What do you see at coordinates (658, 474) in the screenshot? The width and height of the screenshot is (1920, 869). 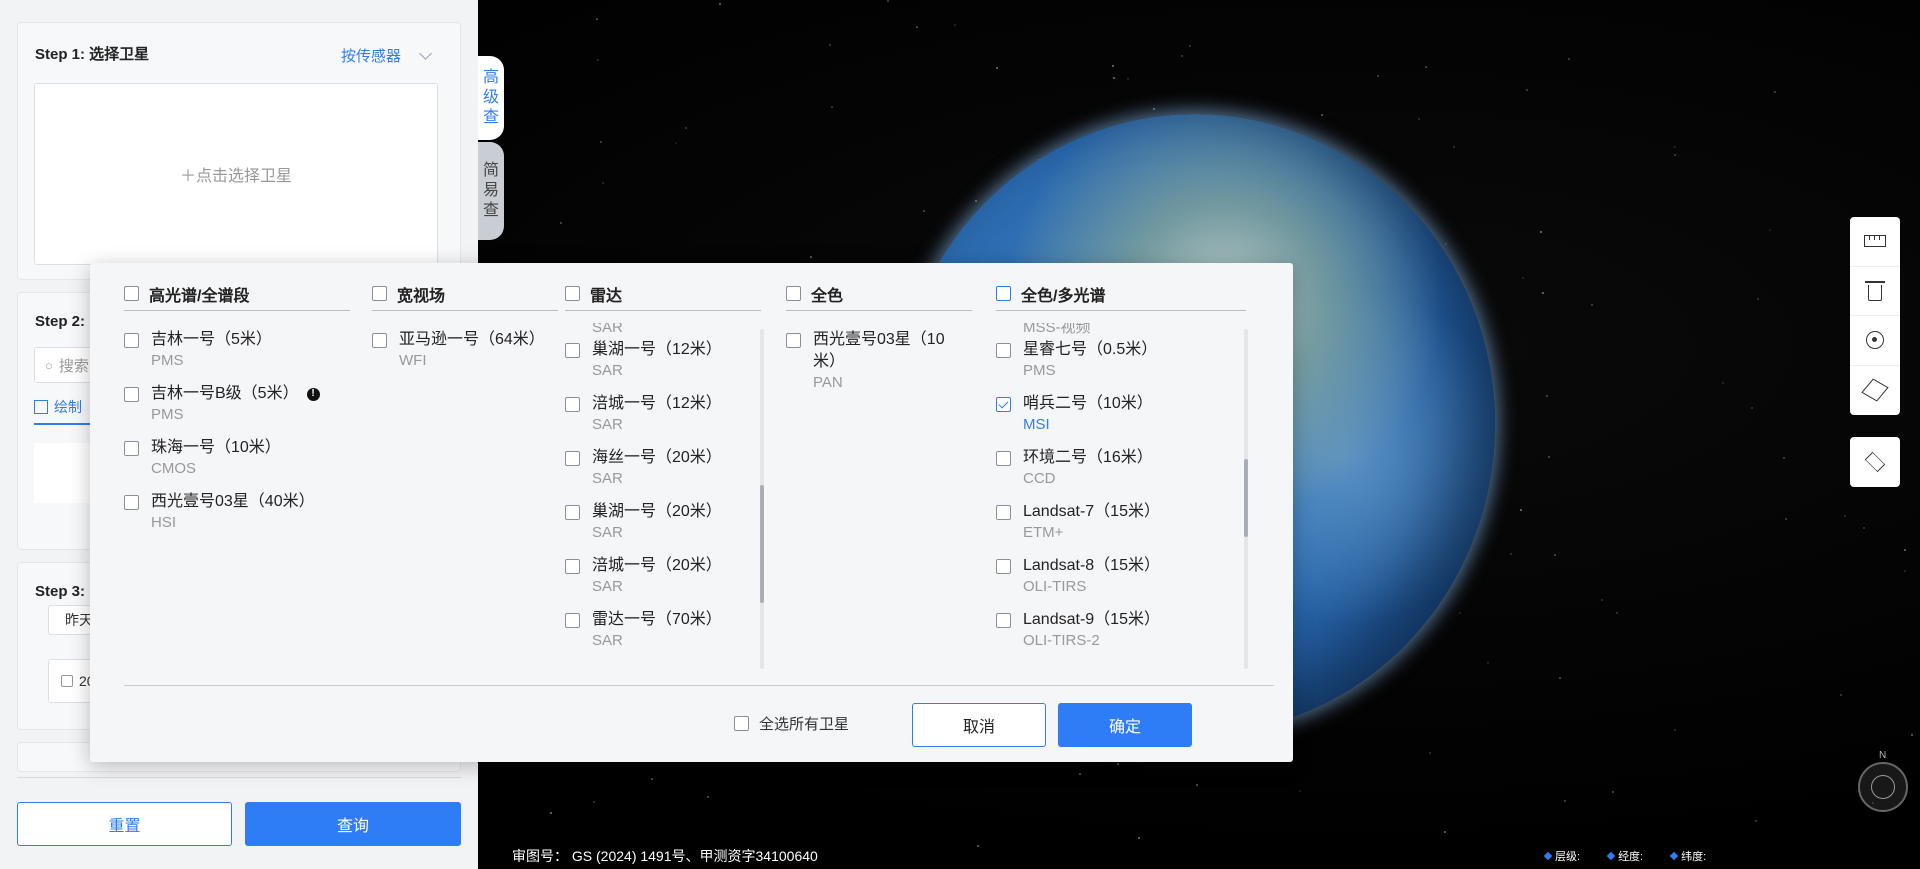 I see `list-item: 海丝一号（20米） SAR` at bounding box center [658, 474].